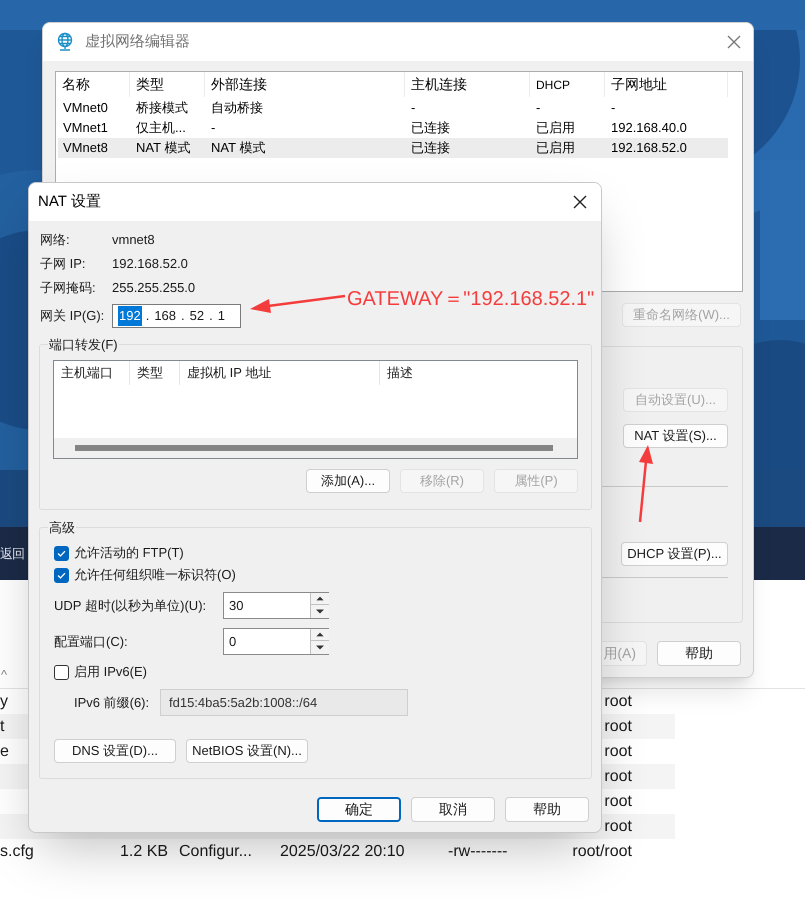 The width and height of the screenshot is (805, 899). I want to click on gateway-ip-field: 192 . 168 . 52 . 1, so click(176, 316).